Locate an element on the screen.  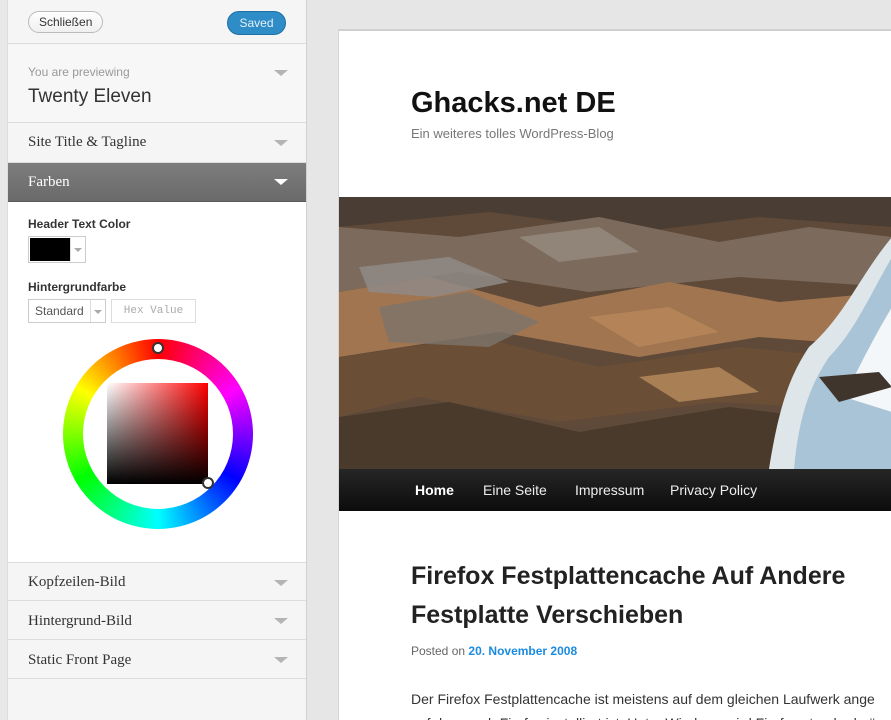
saturation-handle is located at coordinates (208, 483).